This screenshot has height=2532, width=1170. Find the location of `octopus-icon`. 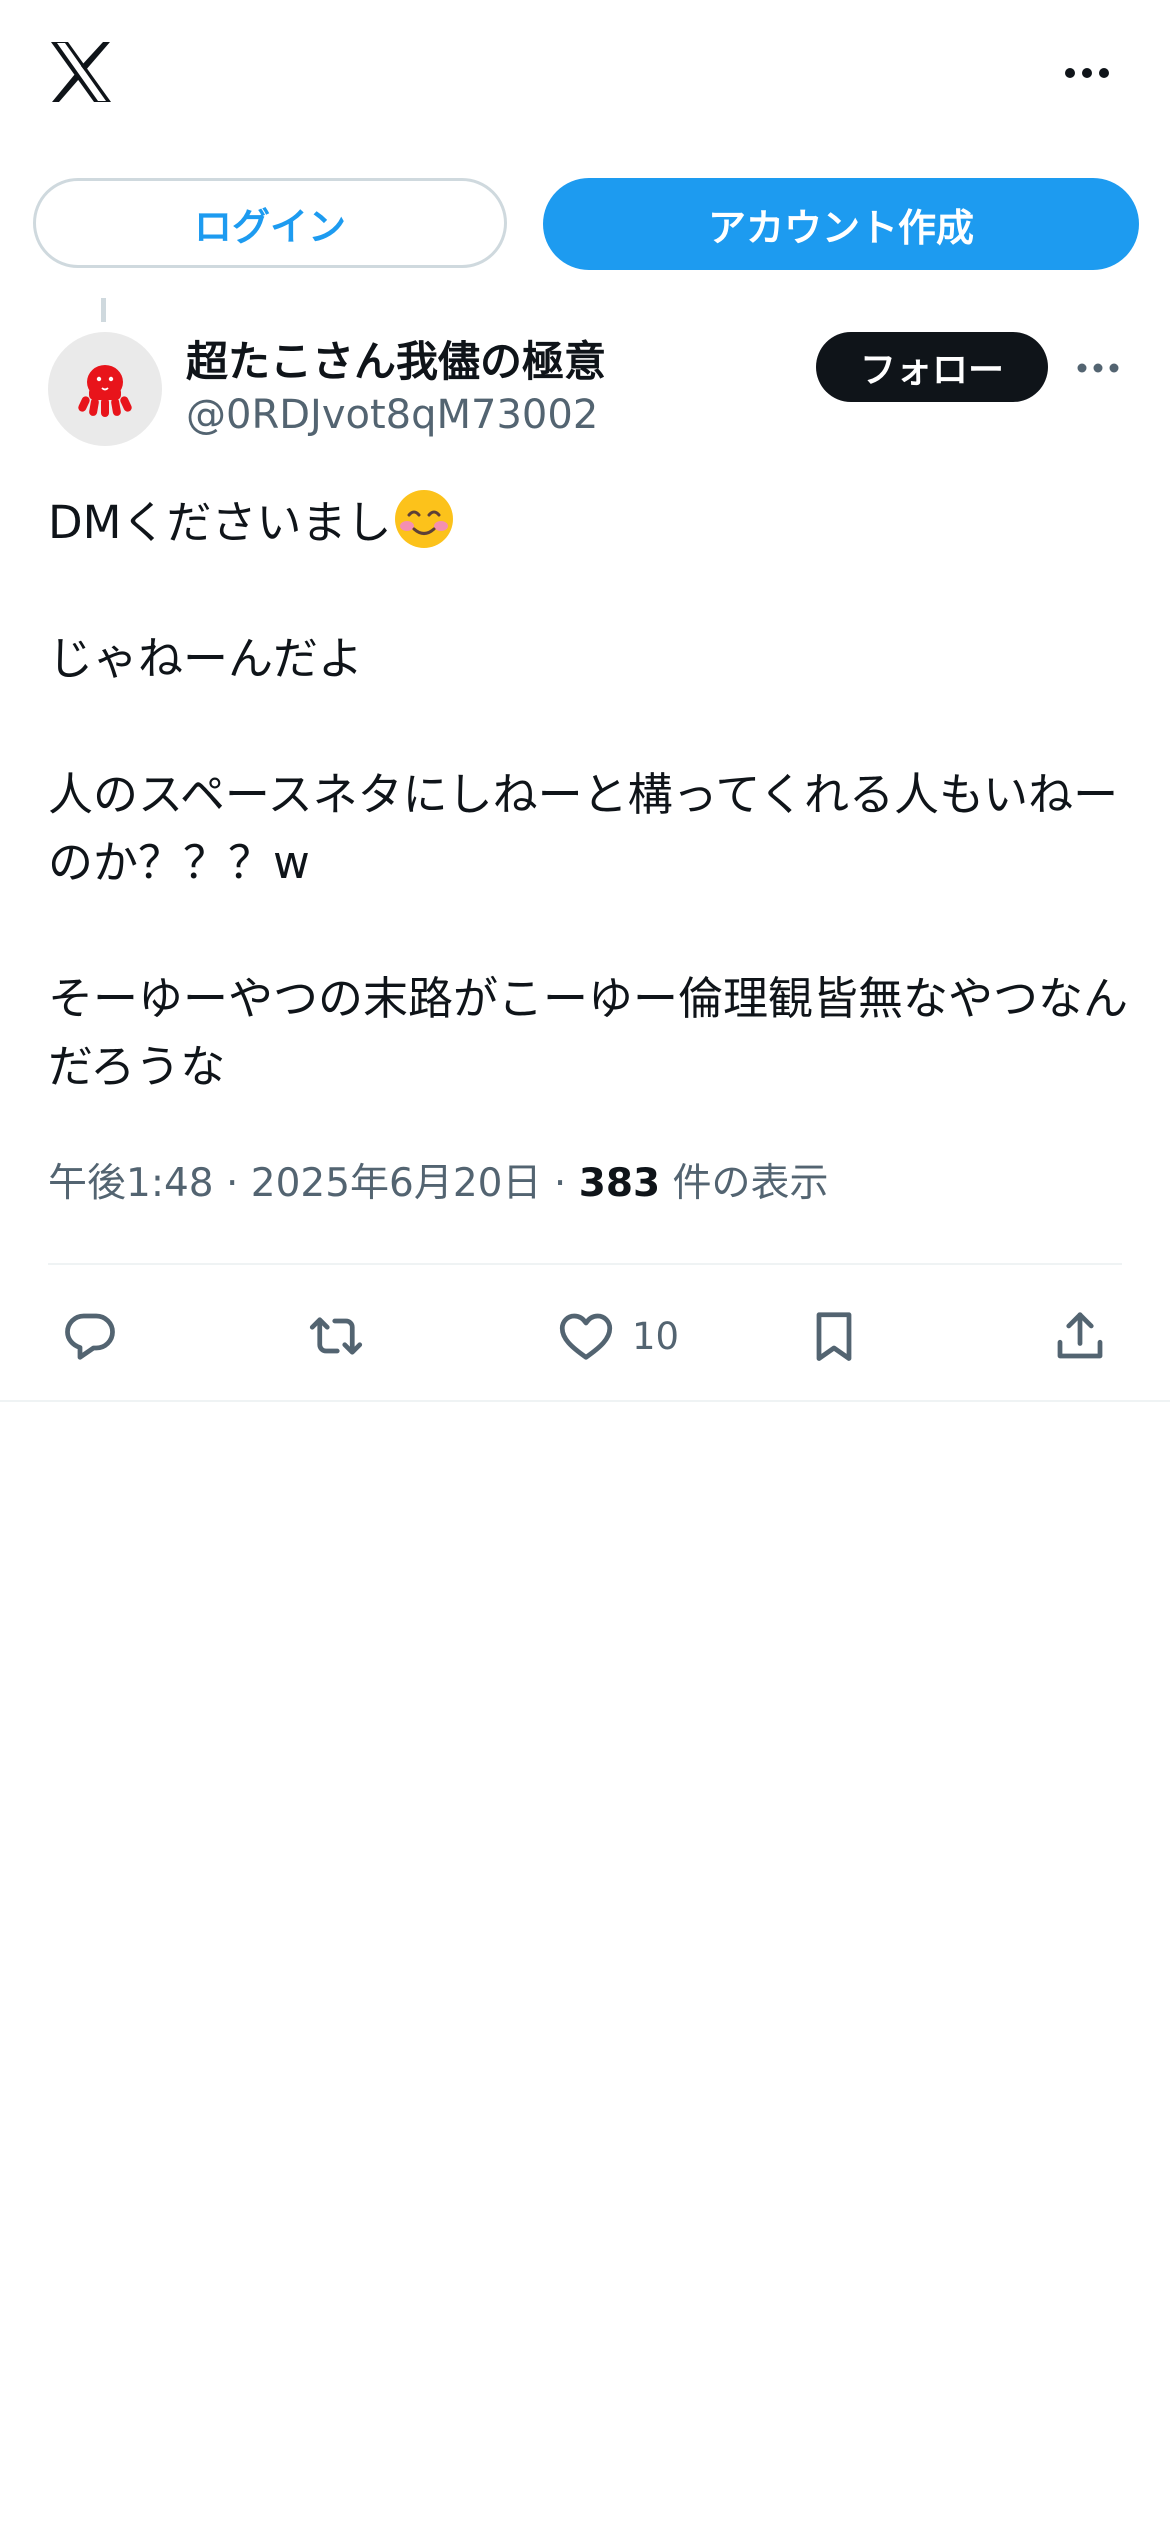

octopus-icon is located at coordinates (105, 391).